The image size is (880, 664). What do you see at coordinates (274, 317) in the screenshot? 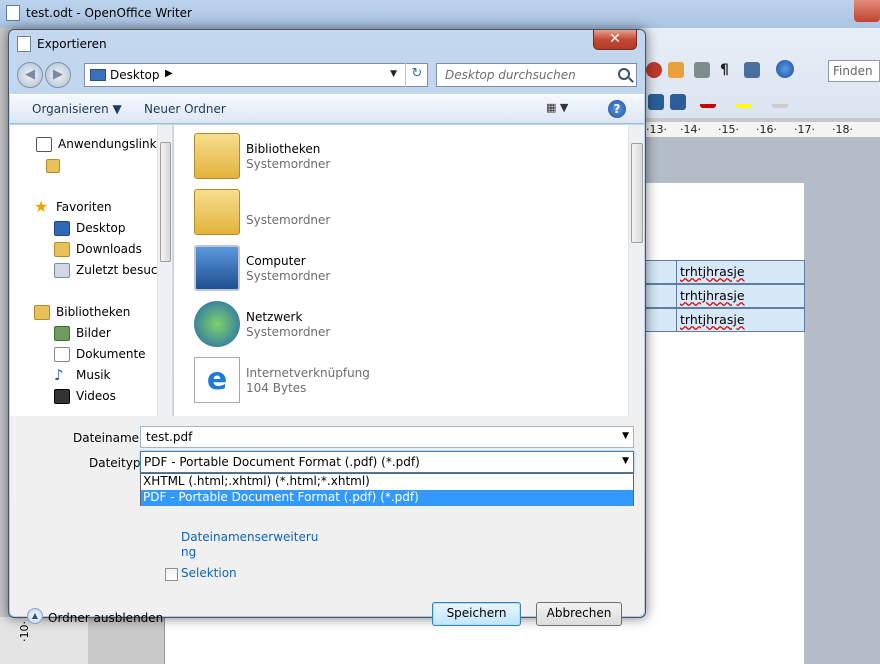
I see `file-name: Netzwerk` at bounding box center [274, 317].